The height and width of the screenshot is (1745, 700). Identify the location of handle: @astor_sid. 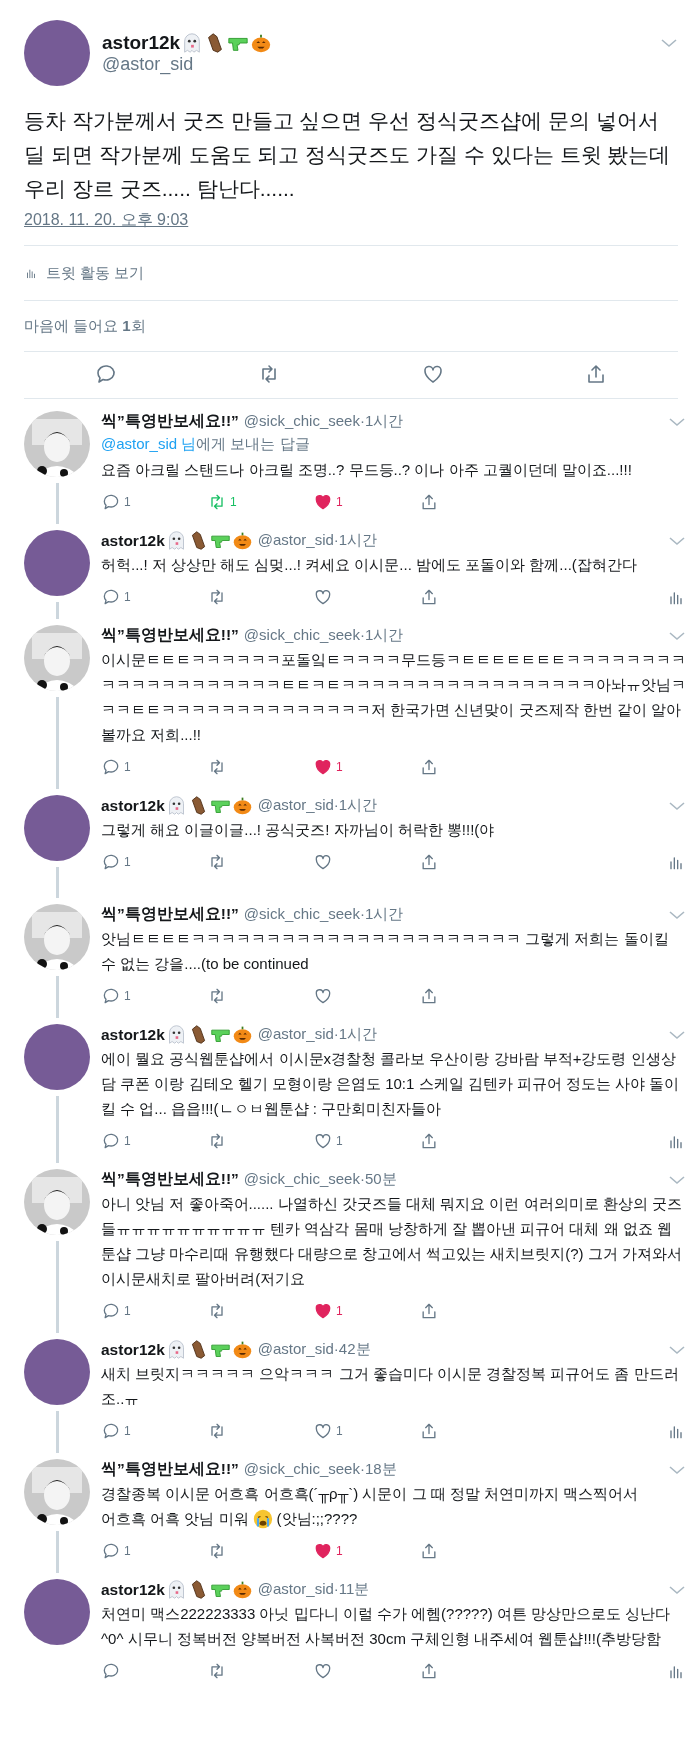
(148, 64).